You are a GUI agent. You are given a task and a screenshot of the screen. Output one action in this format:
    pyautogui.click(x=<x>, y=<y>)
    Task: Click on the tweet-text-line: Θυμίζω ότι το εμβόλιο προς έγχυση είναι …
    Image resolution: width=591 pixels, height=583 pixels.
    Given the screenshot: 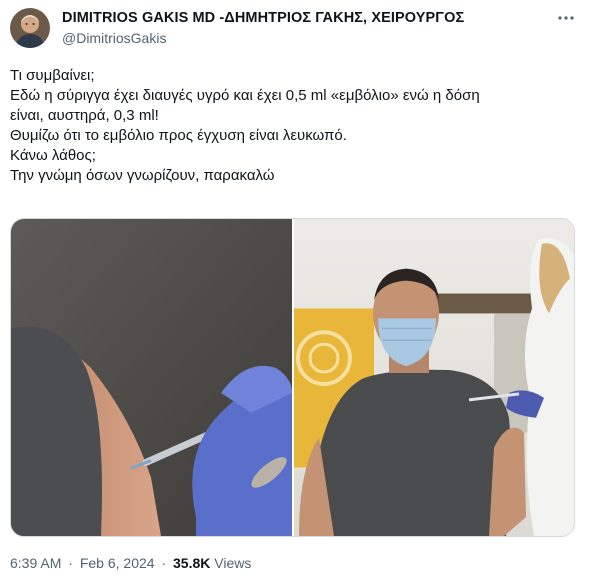 What is the action you would take?
    pyautogui.click(x=178, y=135)
    